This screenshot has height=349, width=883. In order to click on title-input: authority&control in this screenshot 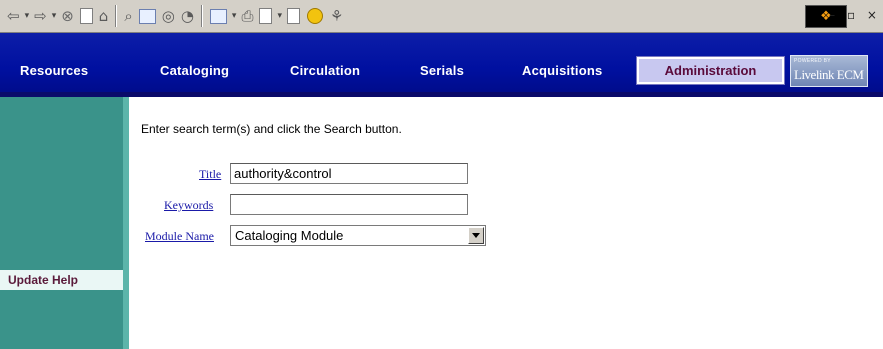, I will do `click(349, 173)`.